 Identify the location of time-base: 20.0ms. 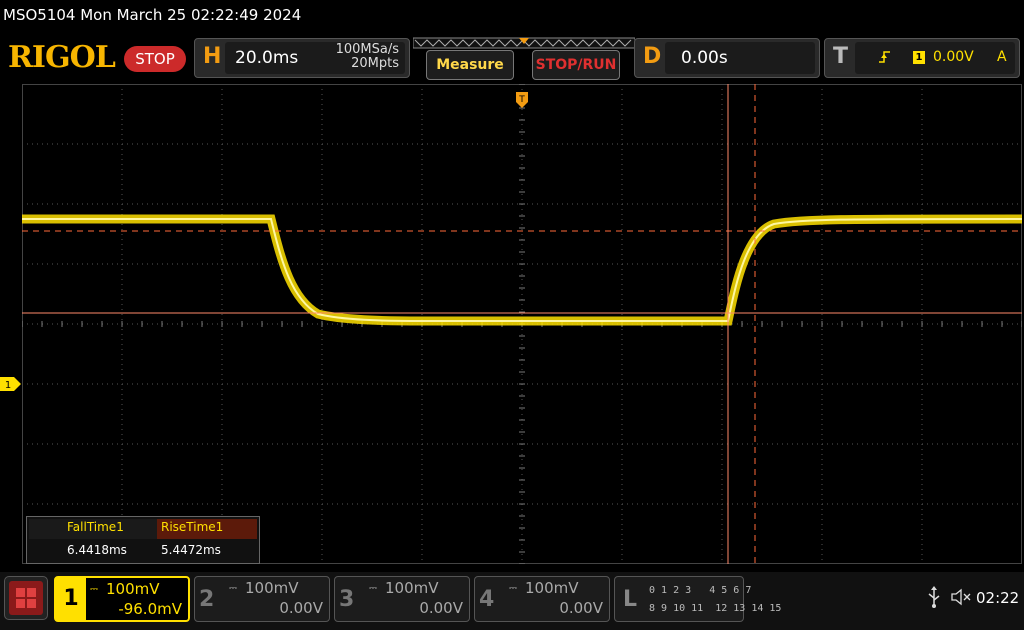
(267, 58).